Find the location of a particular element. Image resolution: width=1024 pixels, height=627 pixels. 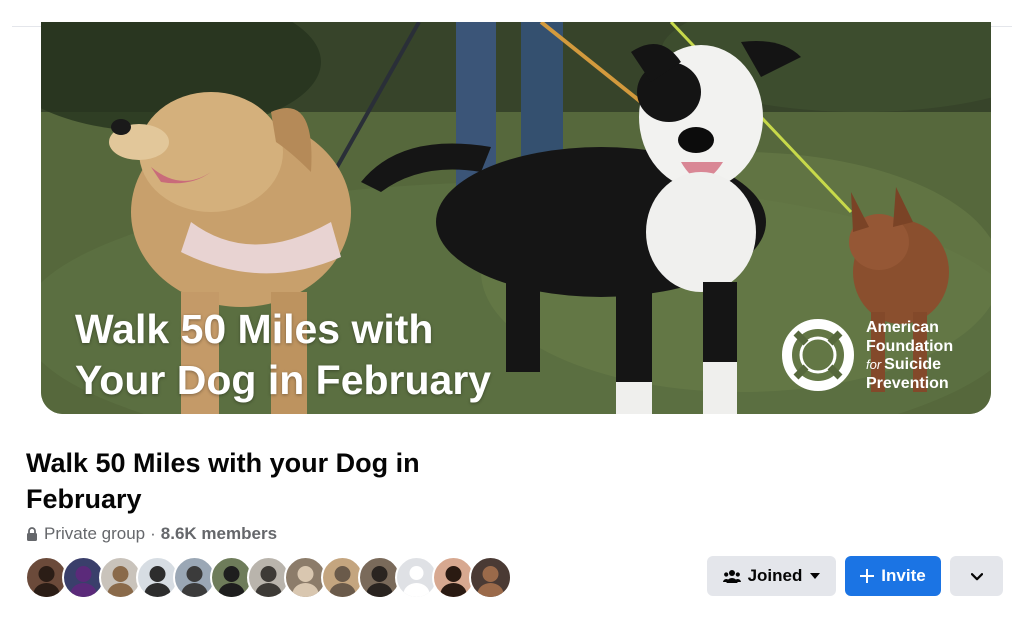

life-ring-icon is located at coordinates (818, 355).